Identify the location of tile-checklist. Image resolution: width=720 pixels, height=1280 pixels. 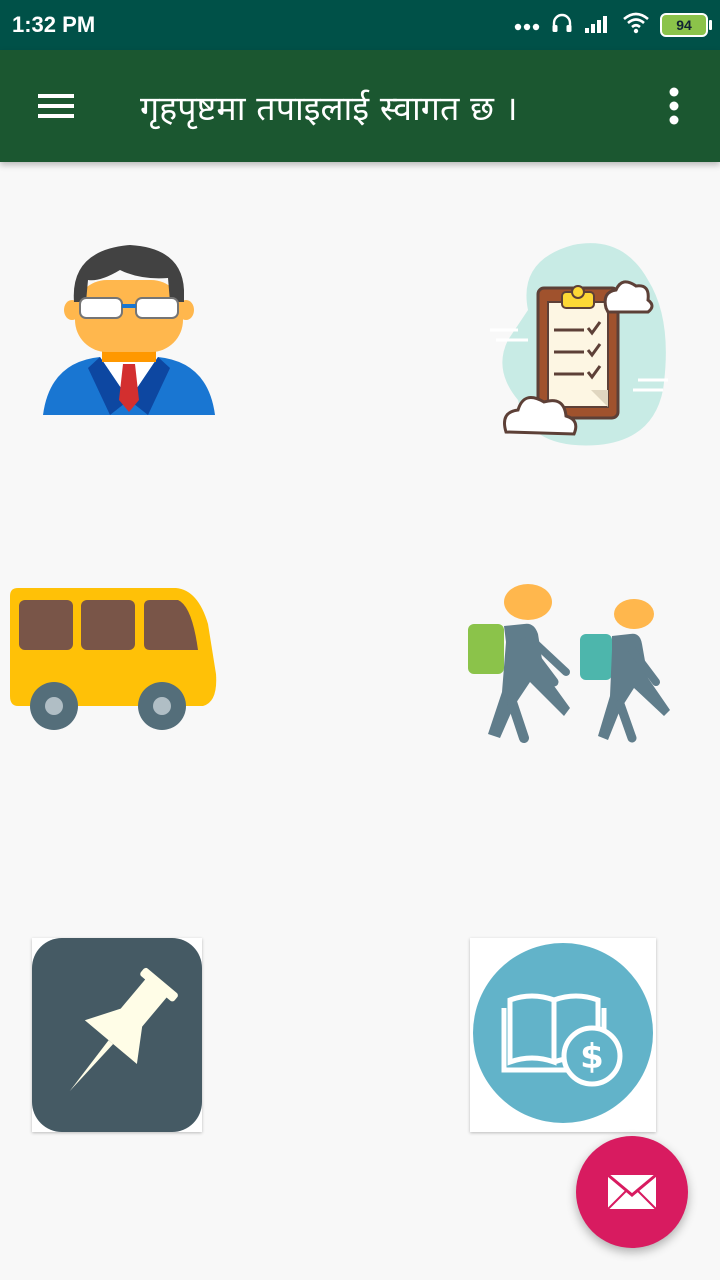
(581, 345).